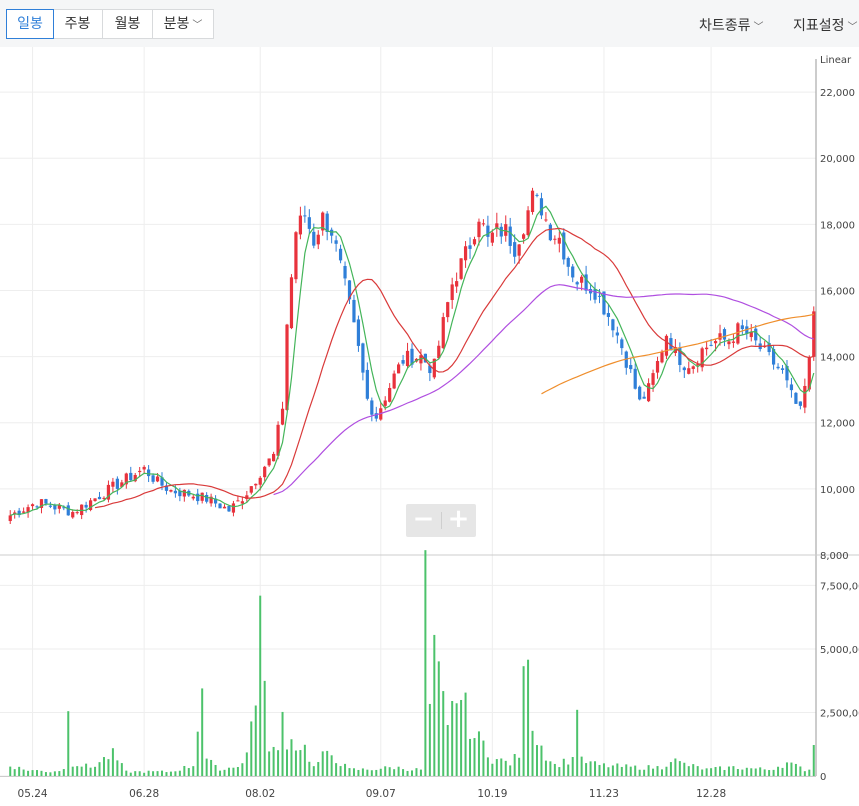 This screenshot has width=859, height=806. What do you see at coordinates (458, 520) in the screenshot?
I see `plus-icon: +` at bounding box center [458, 520].